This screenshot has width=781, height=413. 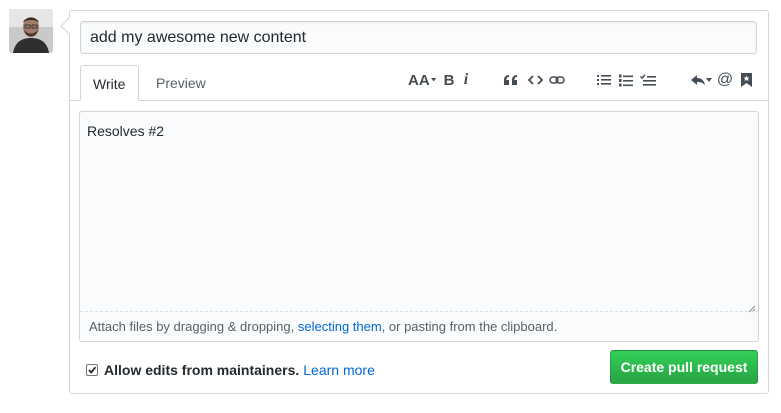 What do you see at coordinates (109, 83) in the screenshot?
I see `tab-write: Write` at bounding box center [109, 83].